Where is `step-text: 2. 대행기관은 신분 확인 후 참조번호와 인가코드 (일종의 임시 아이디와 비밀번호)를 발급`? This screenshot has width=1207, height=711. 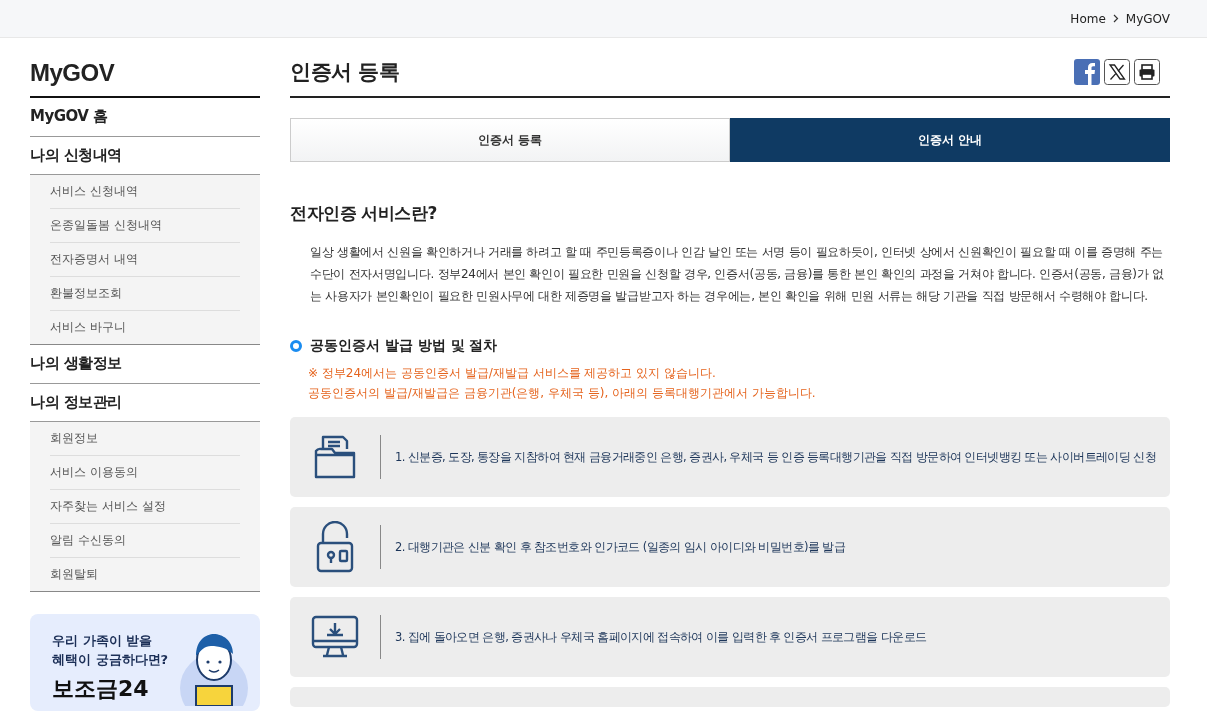 step-text: 2. 대행기관은 신분 확인 후 참조번호와 인가코드 (일종의 임시 아이디와 비밀번호)를 발급 is located at coordinates (620, 547).